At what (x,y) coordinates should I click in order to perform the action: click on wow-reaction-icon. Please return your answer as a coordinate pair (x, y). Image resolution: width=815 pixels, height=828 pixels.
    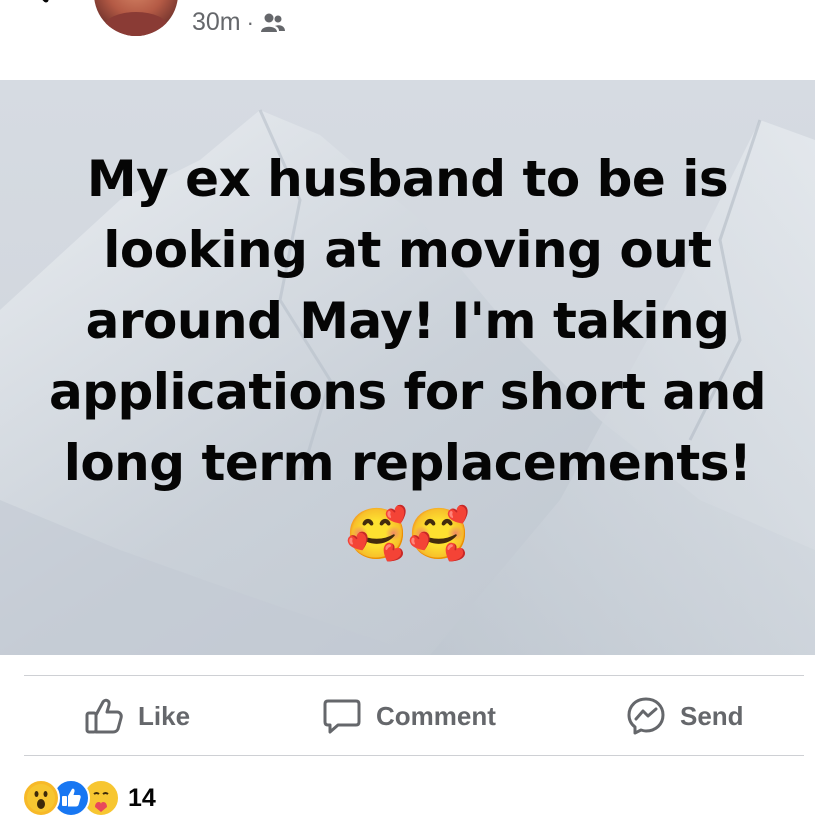
    Looking at the image, I should click on (41, 798).